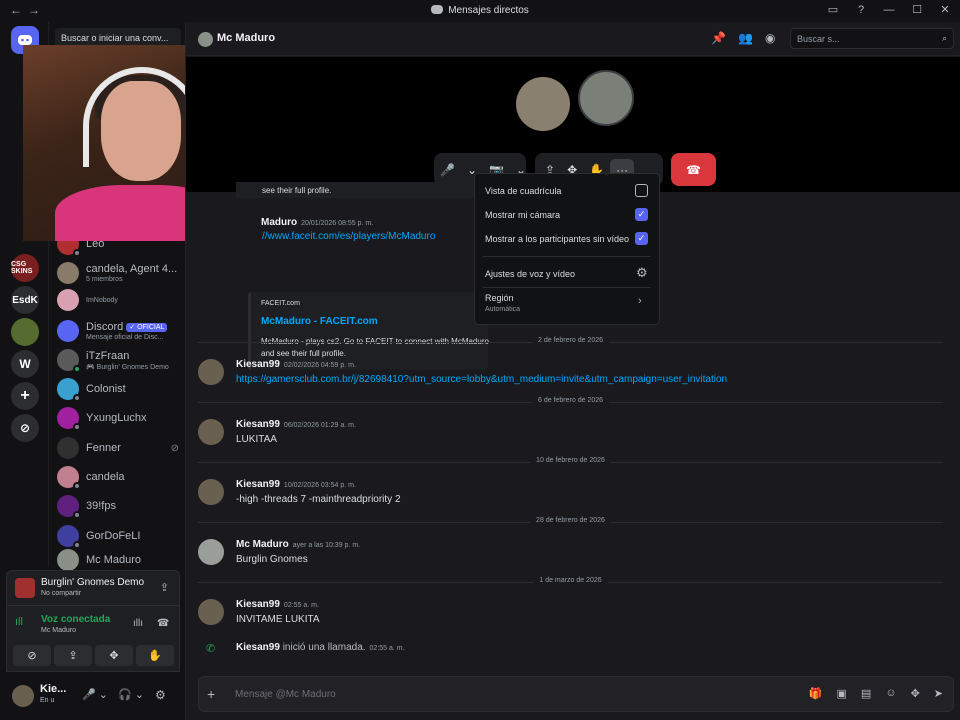 This screenshot has width=960, height=720. I want to click on dm-name: 39!fps, so click(101, 506).